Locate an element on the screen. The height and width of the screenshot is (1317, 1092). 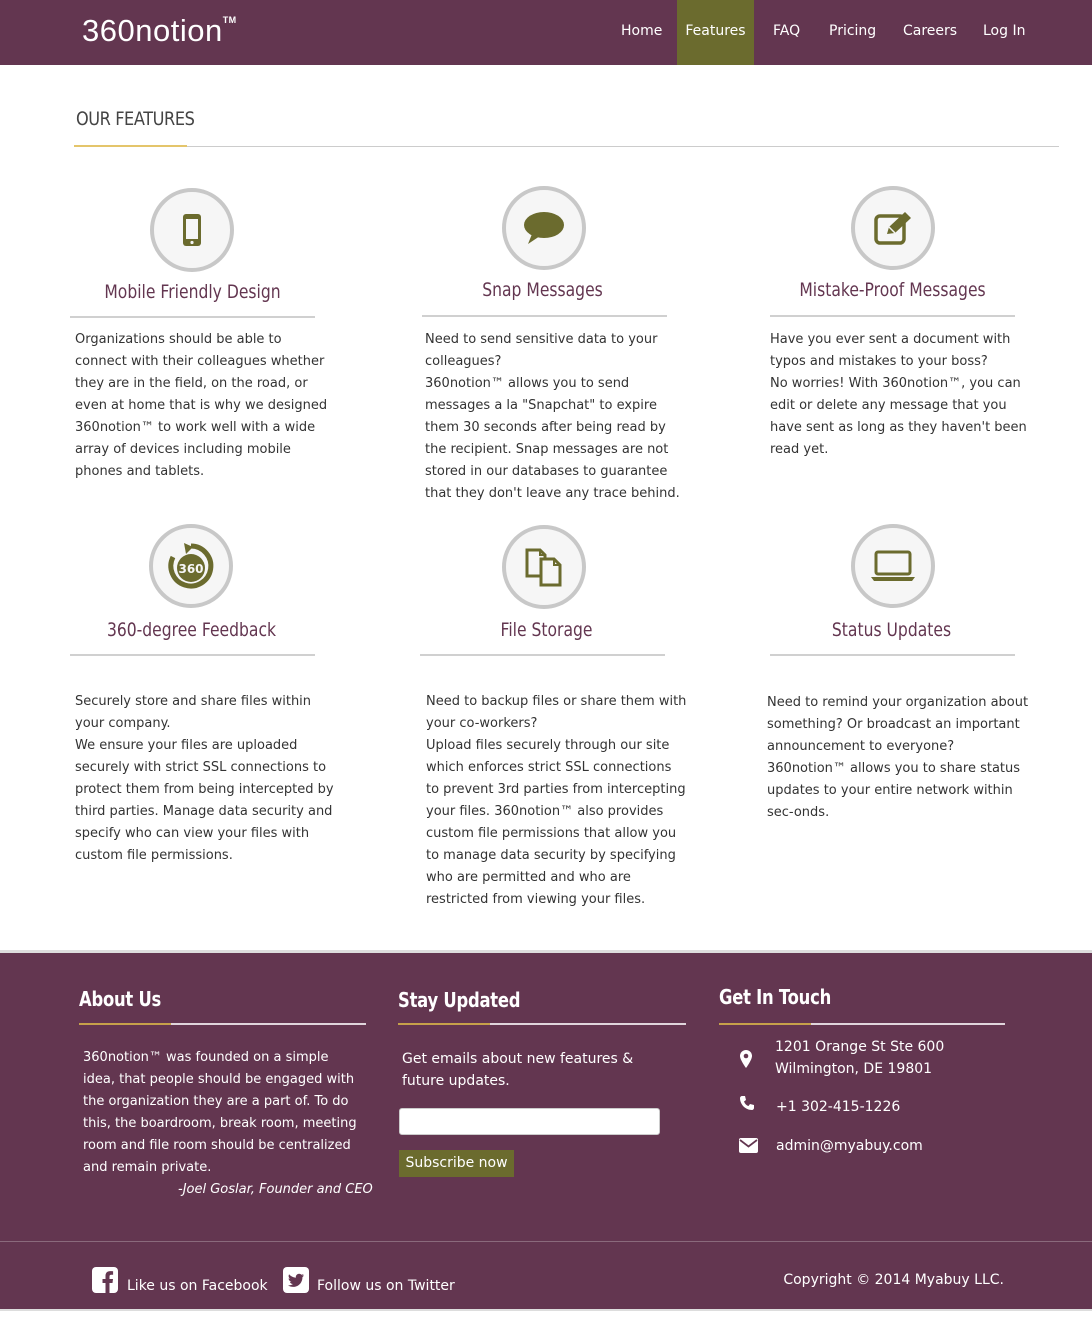
feature-title: Mistake-Proof Messages is located at coordinates (892, 290).